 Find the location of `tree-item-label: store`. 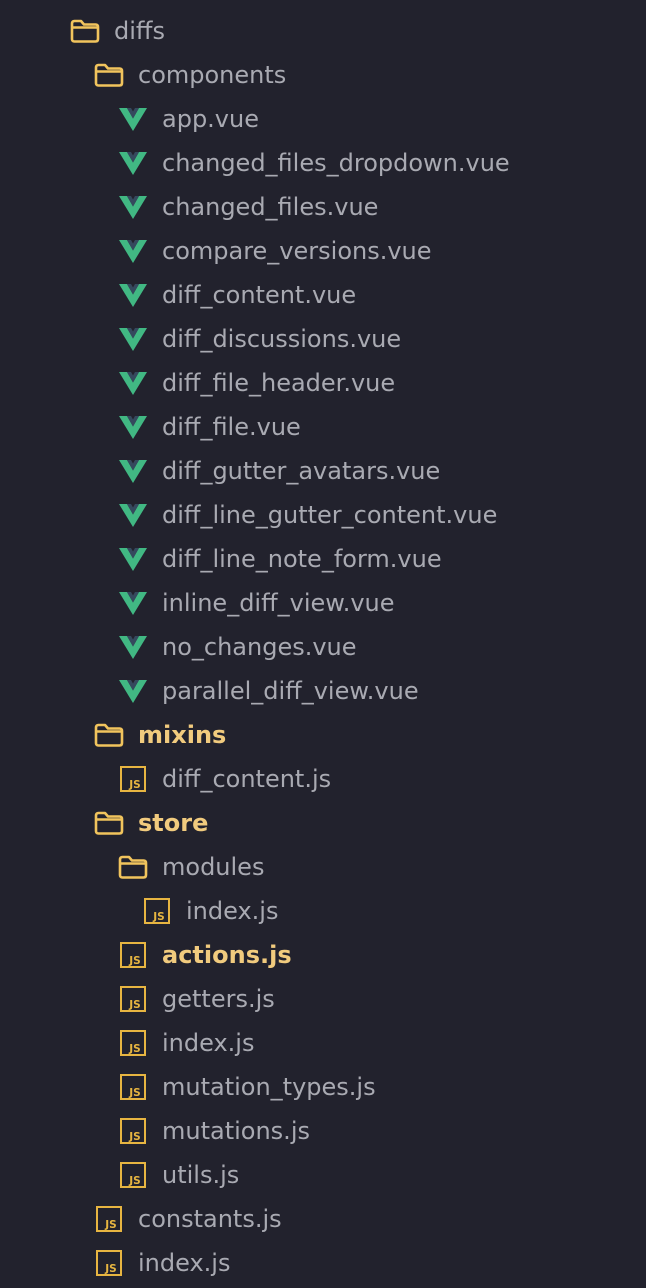

tree-item-label: store is located at coordinates (173, 823).